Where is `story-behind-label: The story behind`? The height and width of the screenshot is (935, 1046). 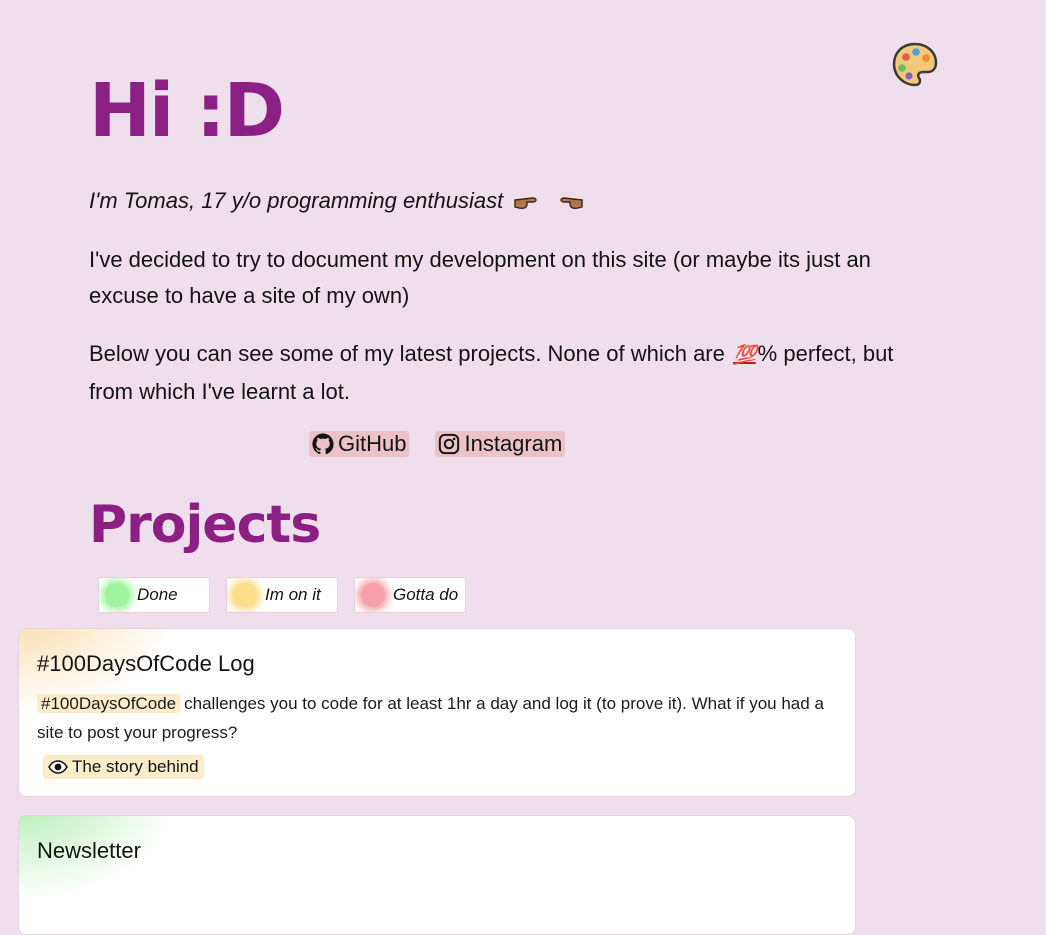 story-behind-label: The story behind is located at coordinates (135, 766).